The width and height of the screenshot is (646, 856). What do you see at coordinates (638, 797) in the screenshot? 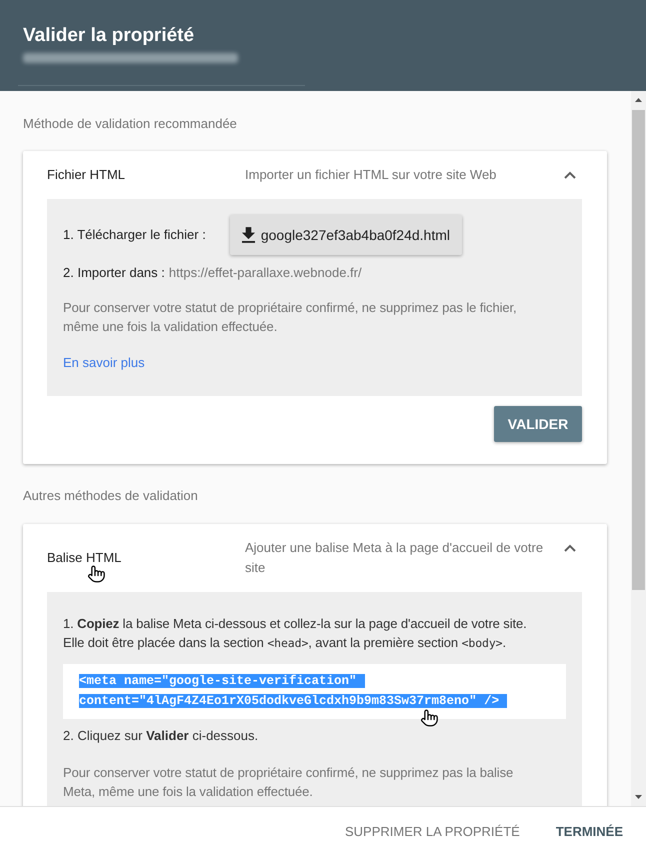
I see `scroll-down-arrow-icon` at bounding box center [638, 797].